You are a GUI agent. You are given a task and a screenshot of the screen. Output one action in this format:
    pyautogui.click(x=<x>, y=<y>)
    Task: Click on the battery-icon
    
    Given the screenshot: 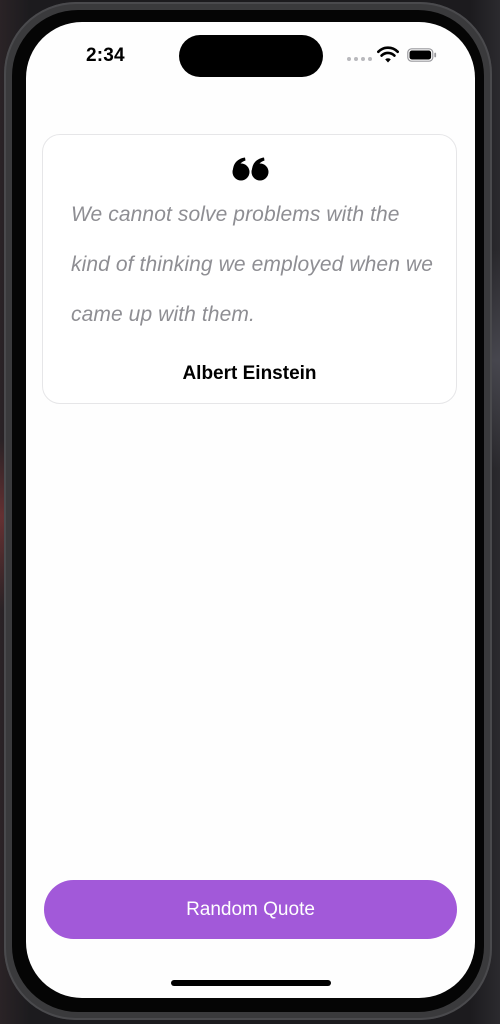 What is the action you would take?
    pyautogui.click(x=422, y=55)
    